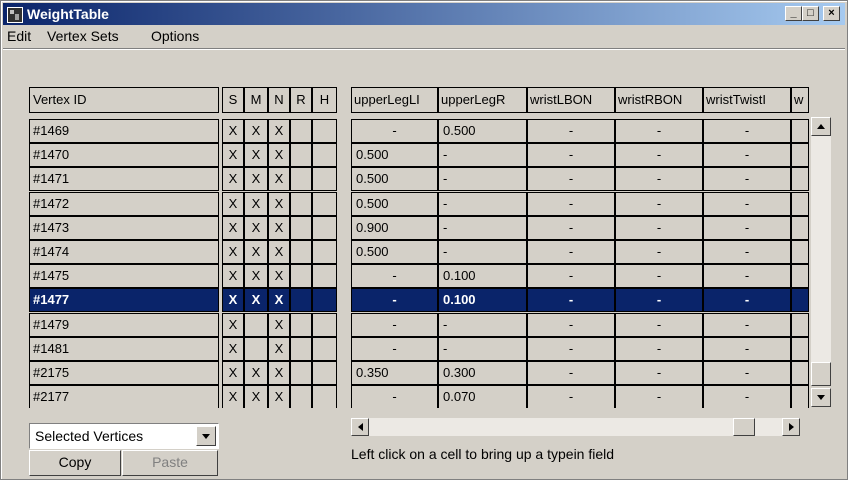  I want to click on scroll-up-button, so click(821, 126).